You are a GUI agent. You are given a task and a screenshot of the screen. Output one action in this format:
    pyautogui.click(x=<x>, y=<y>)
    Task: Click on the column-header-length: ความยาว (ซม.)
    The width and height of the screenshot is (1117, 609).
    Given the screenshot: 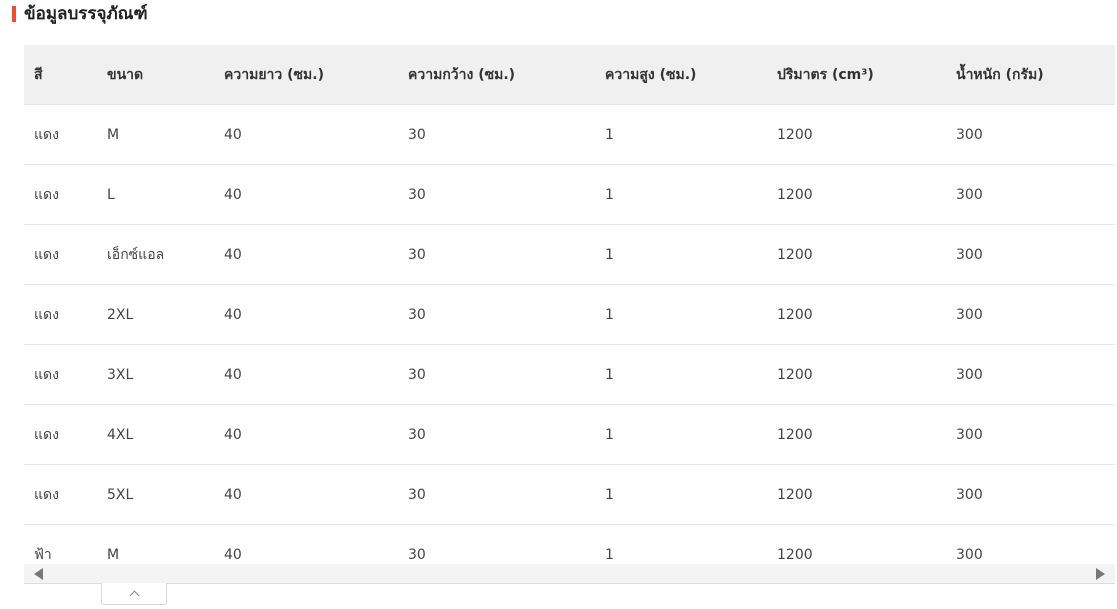 What is the action you would take?
    pyautogui.click(x=306, y=75)
    